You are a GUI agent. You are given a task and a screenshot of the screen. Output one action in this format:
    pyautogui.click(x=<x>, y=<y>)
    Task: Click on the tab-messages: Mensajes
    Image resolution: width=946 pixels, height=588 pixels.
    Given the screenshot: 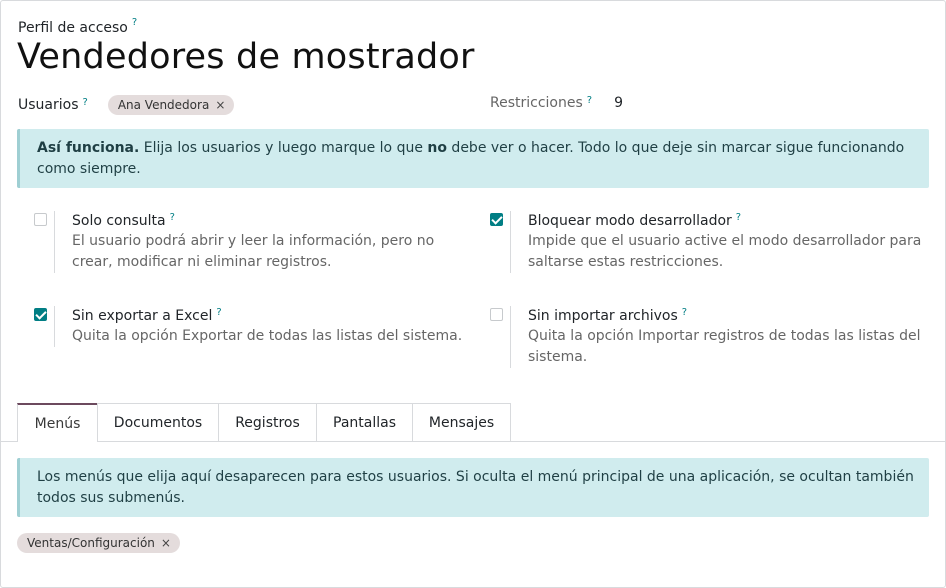 What is the action you would take?
    pyautogui.click(x=461, y=422)
    